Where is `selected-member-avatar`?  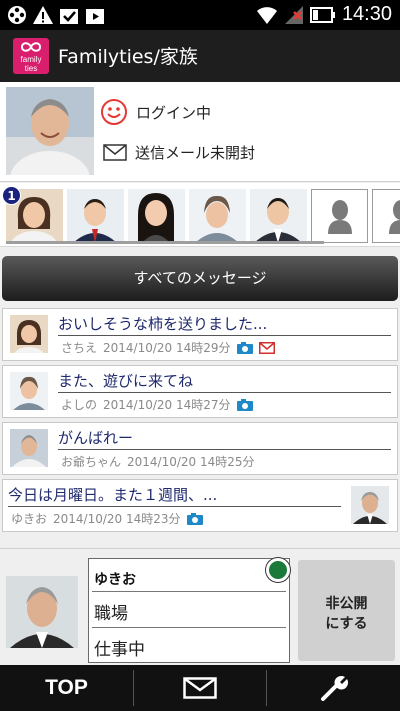
selected-member-avatar is located at coordinates (42, 612).